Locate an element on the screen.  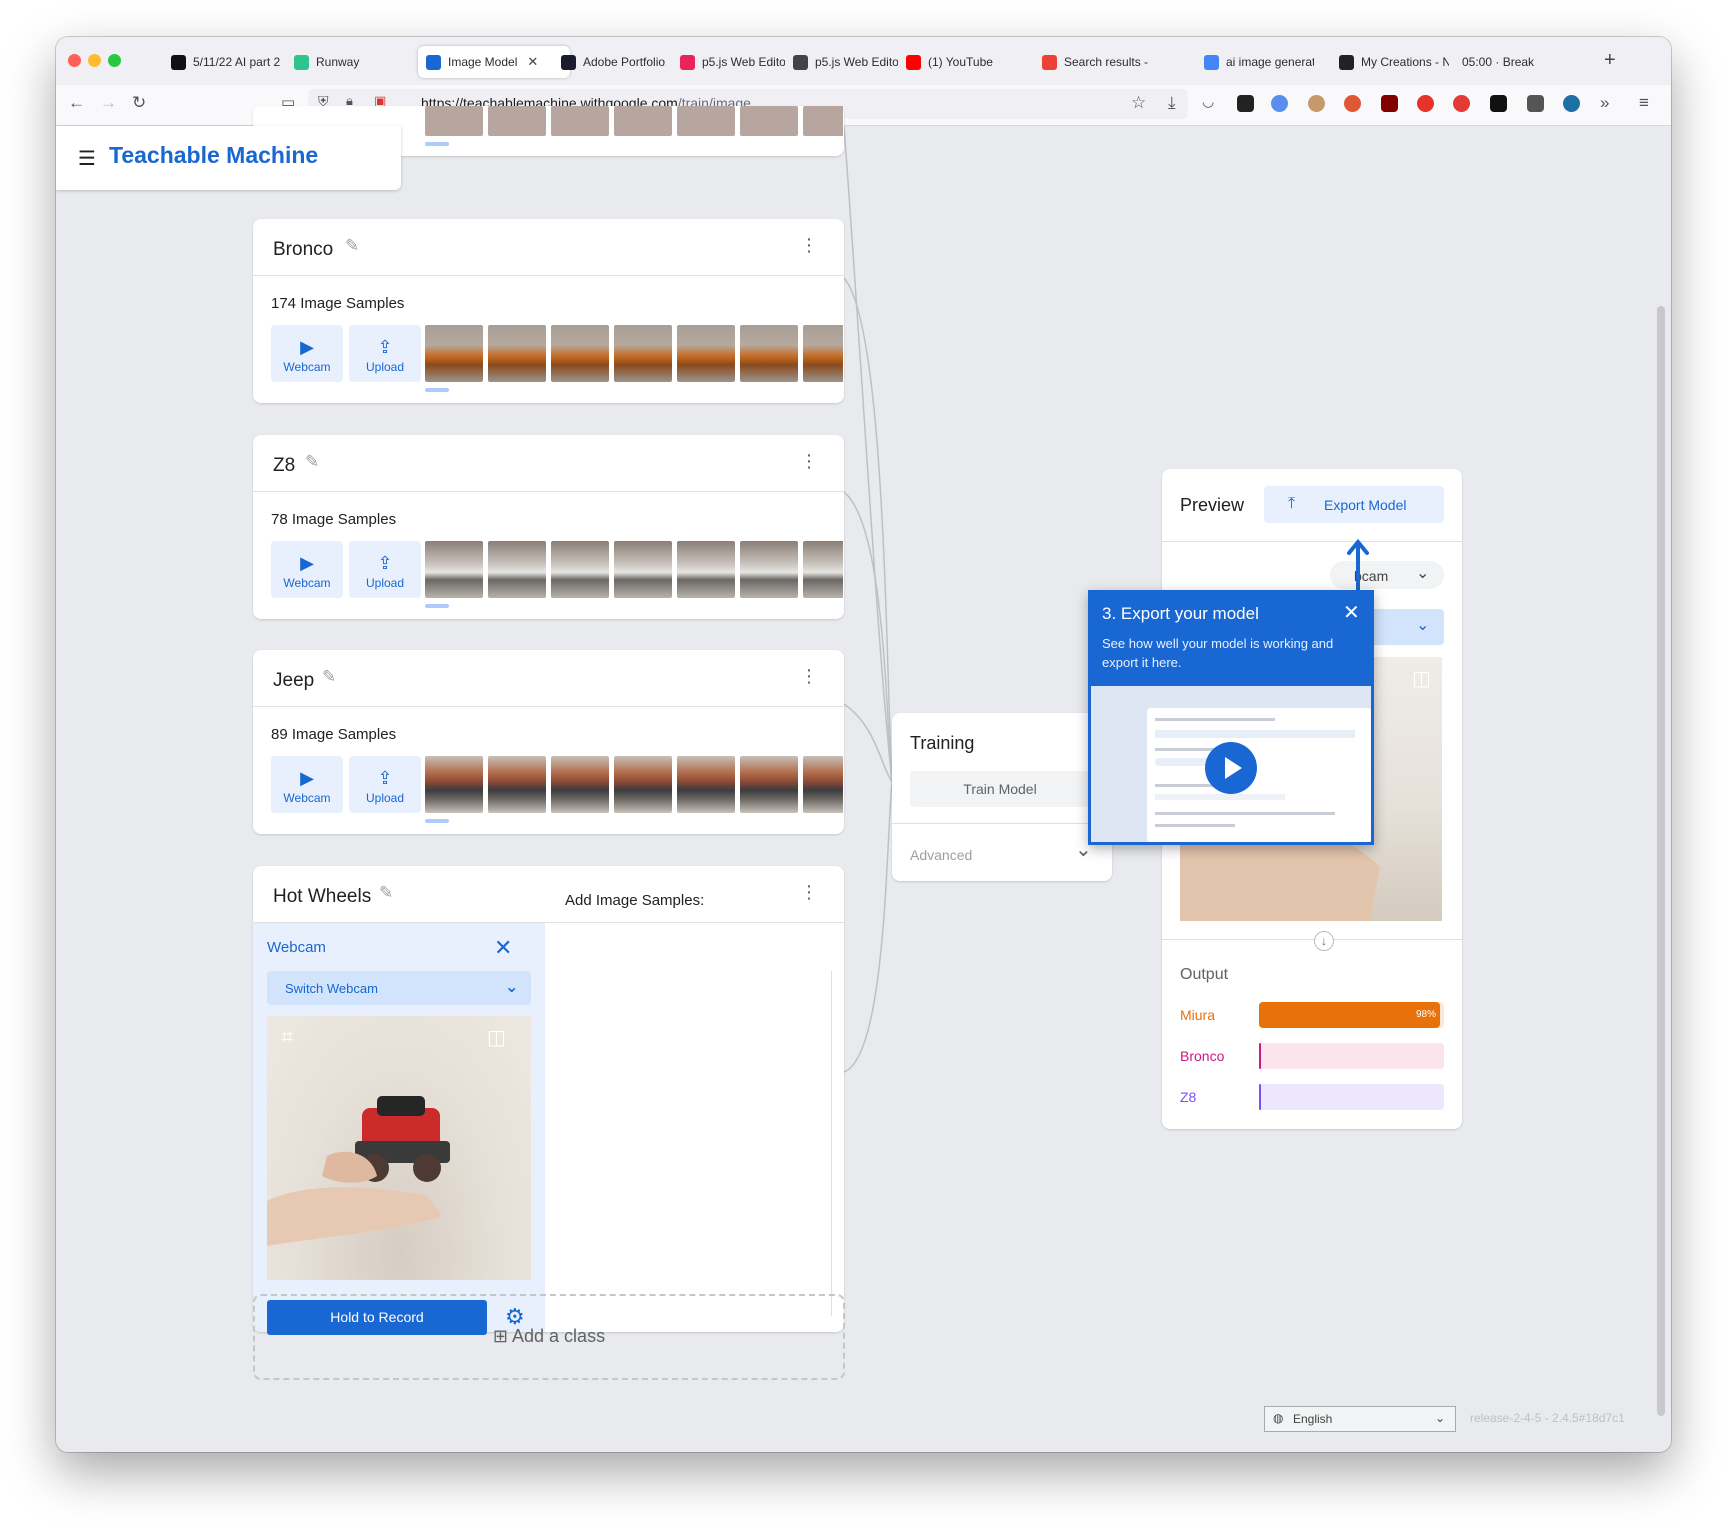
close-tab-icon: ✕ is located at coordinates (532, 62).